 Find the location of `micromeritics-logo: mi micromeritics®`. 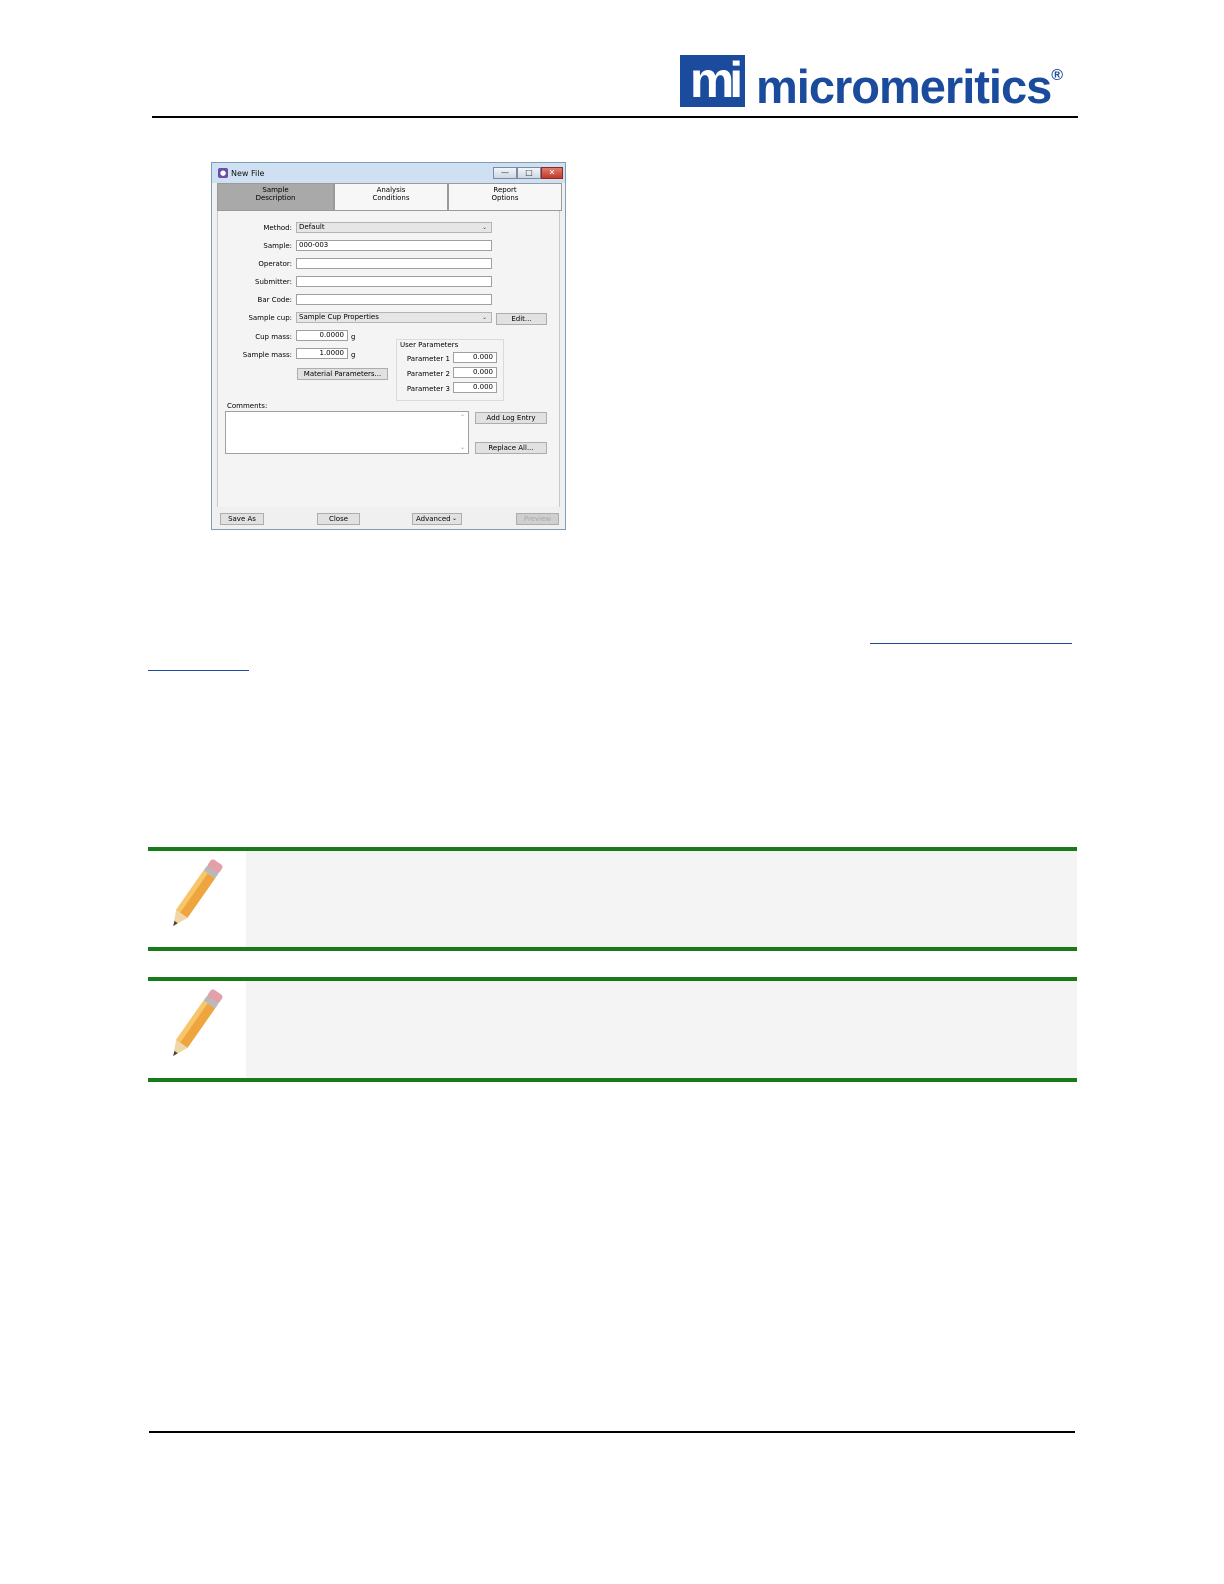

micromeritics-logo: mi micromeritics® is located at coordinates (878, 82).